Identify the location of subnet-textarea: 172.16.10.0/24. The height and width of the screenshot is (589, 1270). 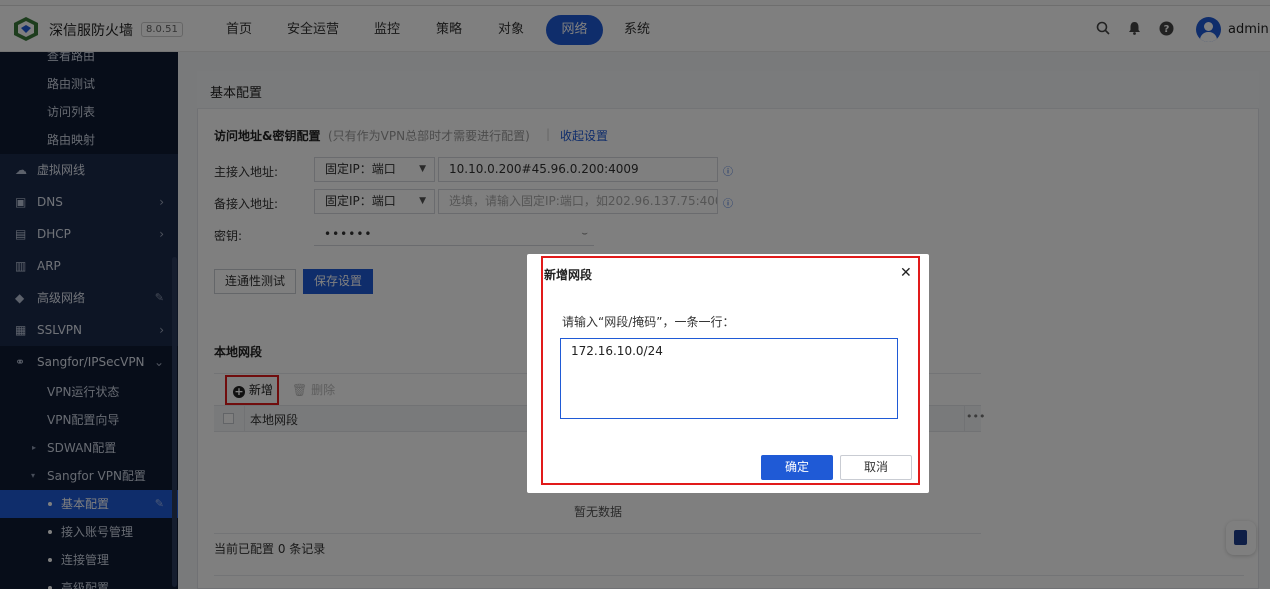
(729, 378).